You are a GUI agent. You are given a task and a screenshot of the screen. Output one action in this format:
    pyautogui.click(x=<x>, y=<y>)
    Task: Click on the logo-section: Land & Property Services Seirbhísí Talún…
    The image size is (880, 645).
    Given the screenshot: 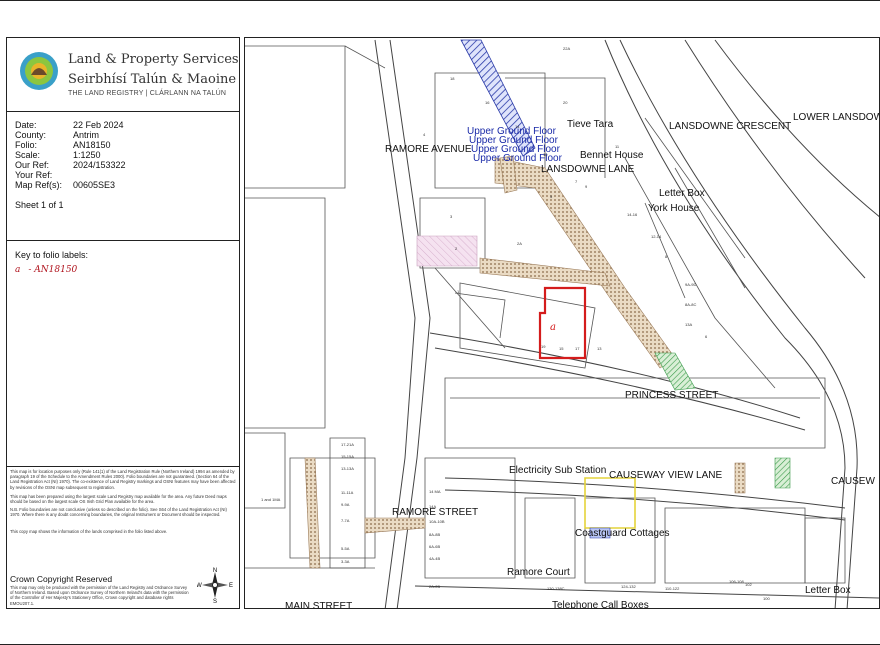 What is the action you would take?
    pyautogui.click(x=123, y=75)
    